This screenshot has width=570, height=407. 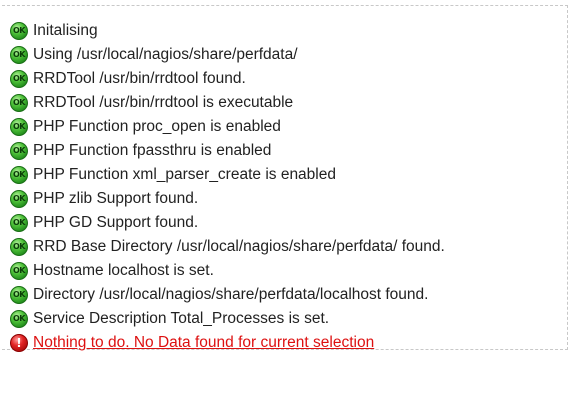 I want to click on check-message: Hostname localhost is set., so click(x=123, y=270).